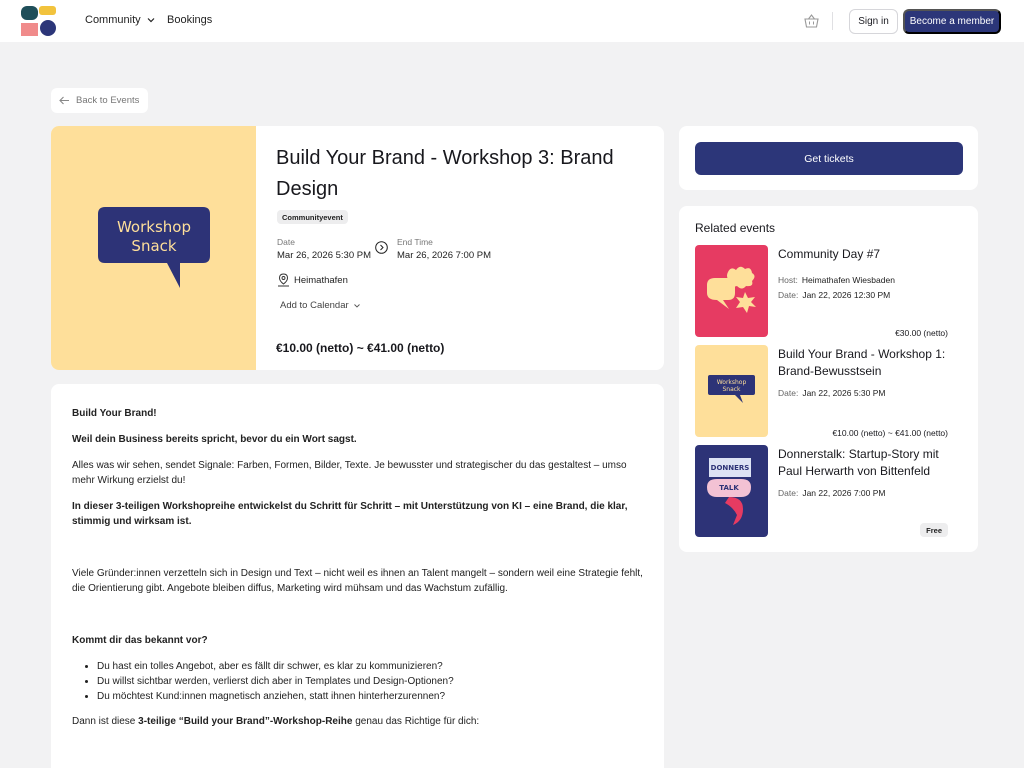  Describe the element at coordinates (64, 100) in the screenshot. I see `arrow-left-icon` at that location.